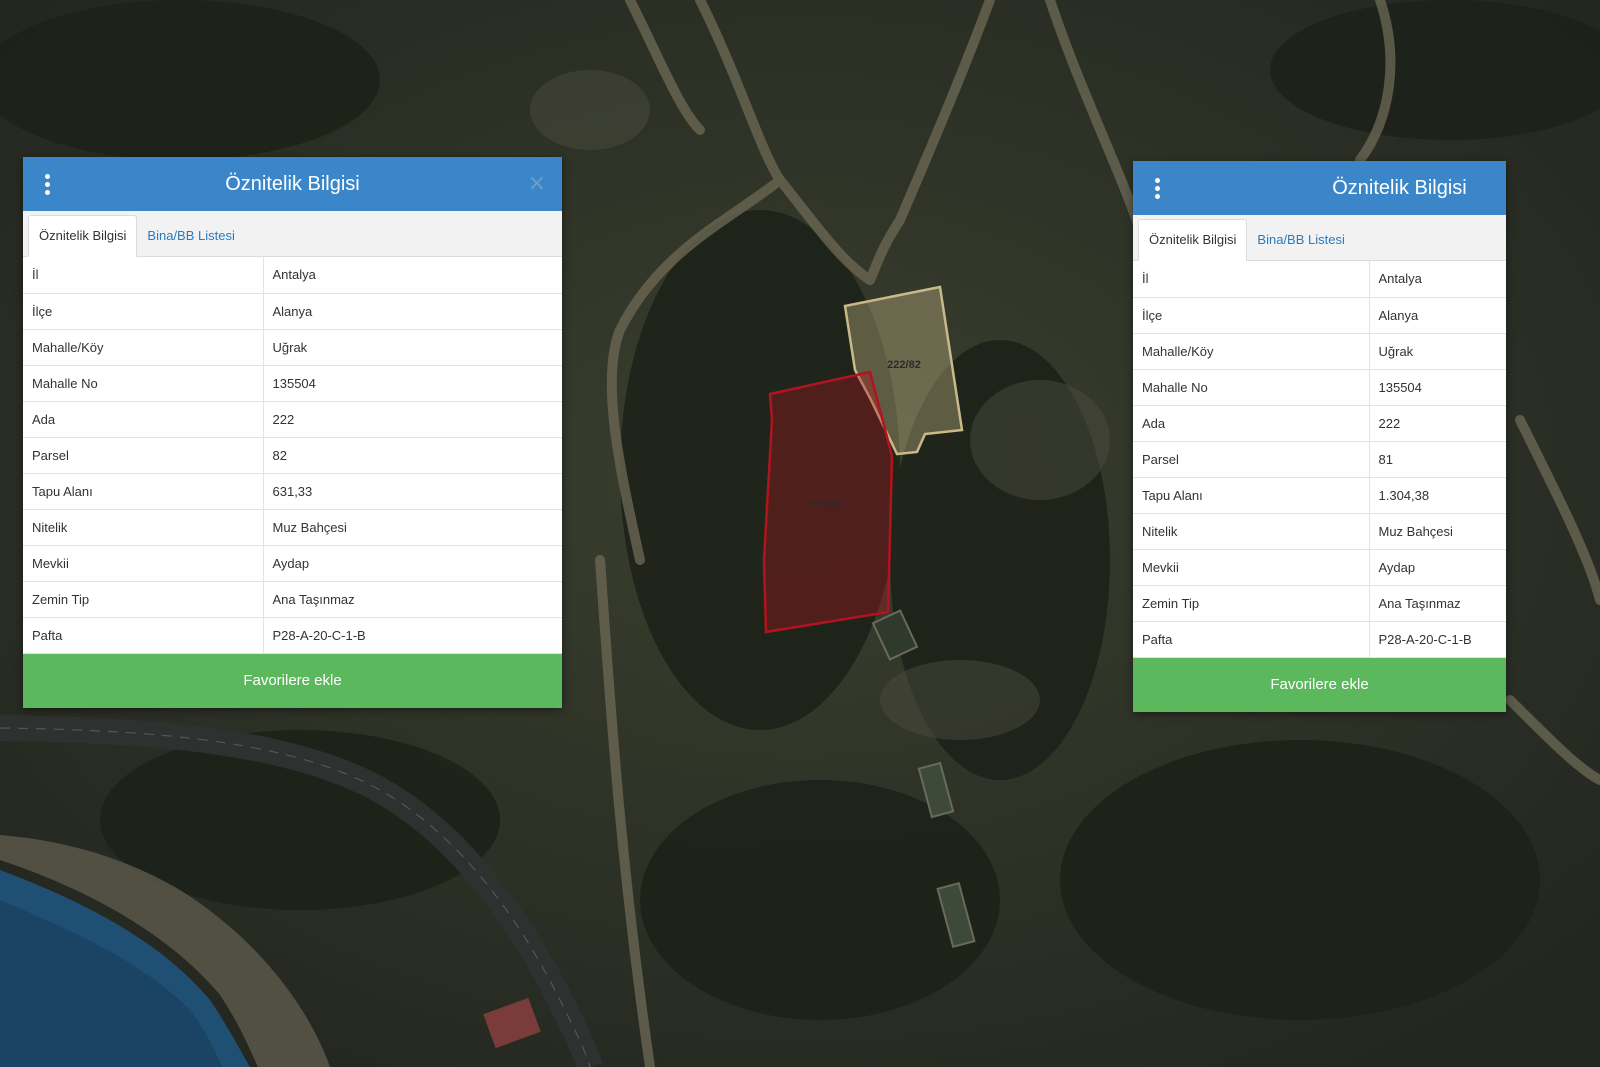  What do you see at coordinates (412, 491) in the screenshot?
I see `attr-value: 631,33` at bounding box center [412, 491].